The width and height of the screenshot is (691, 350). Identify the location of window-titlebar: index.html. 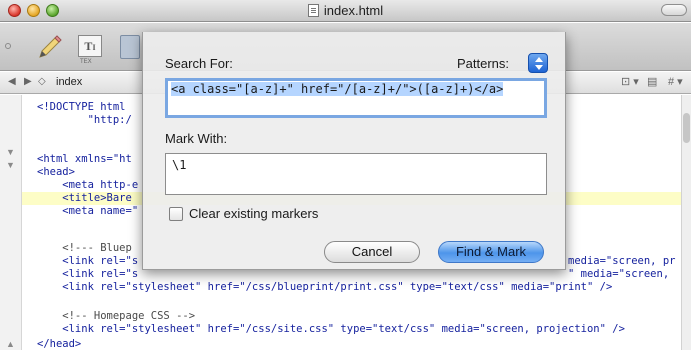
(345, 11).